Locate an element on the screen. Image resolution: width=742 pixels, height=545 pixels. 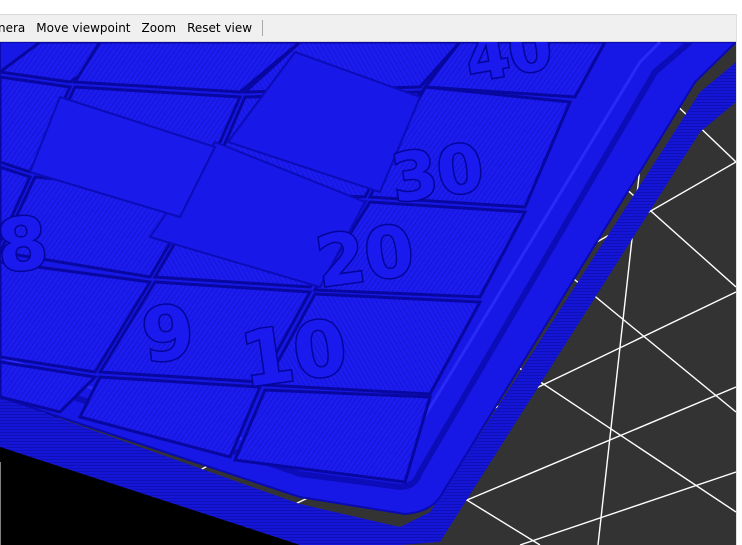
toolbar-separator is located at coordinates (263, 28).